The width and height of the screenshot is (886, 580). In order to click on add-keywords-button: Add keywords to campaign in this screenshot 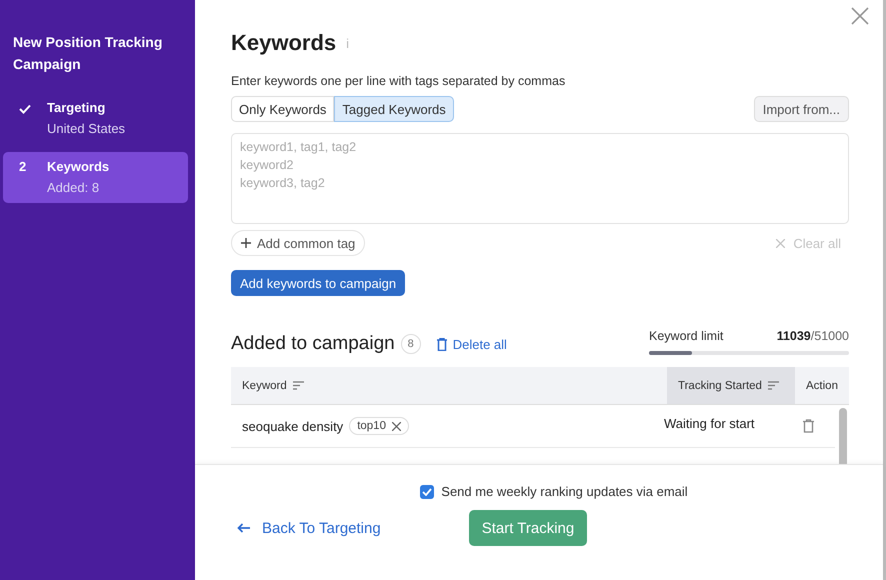, I will do `click(318, 283)`.